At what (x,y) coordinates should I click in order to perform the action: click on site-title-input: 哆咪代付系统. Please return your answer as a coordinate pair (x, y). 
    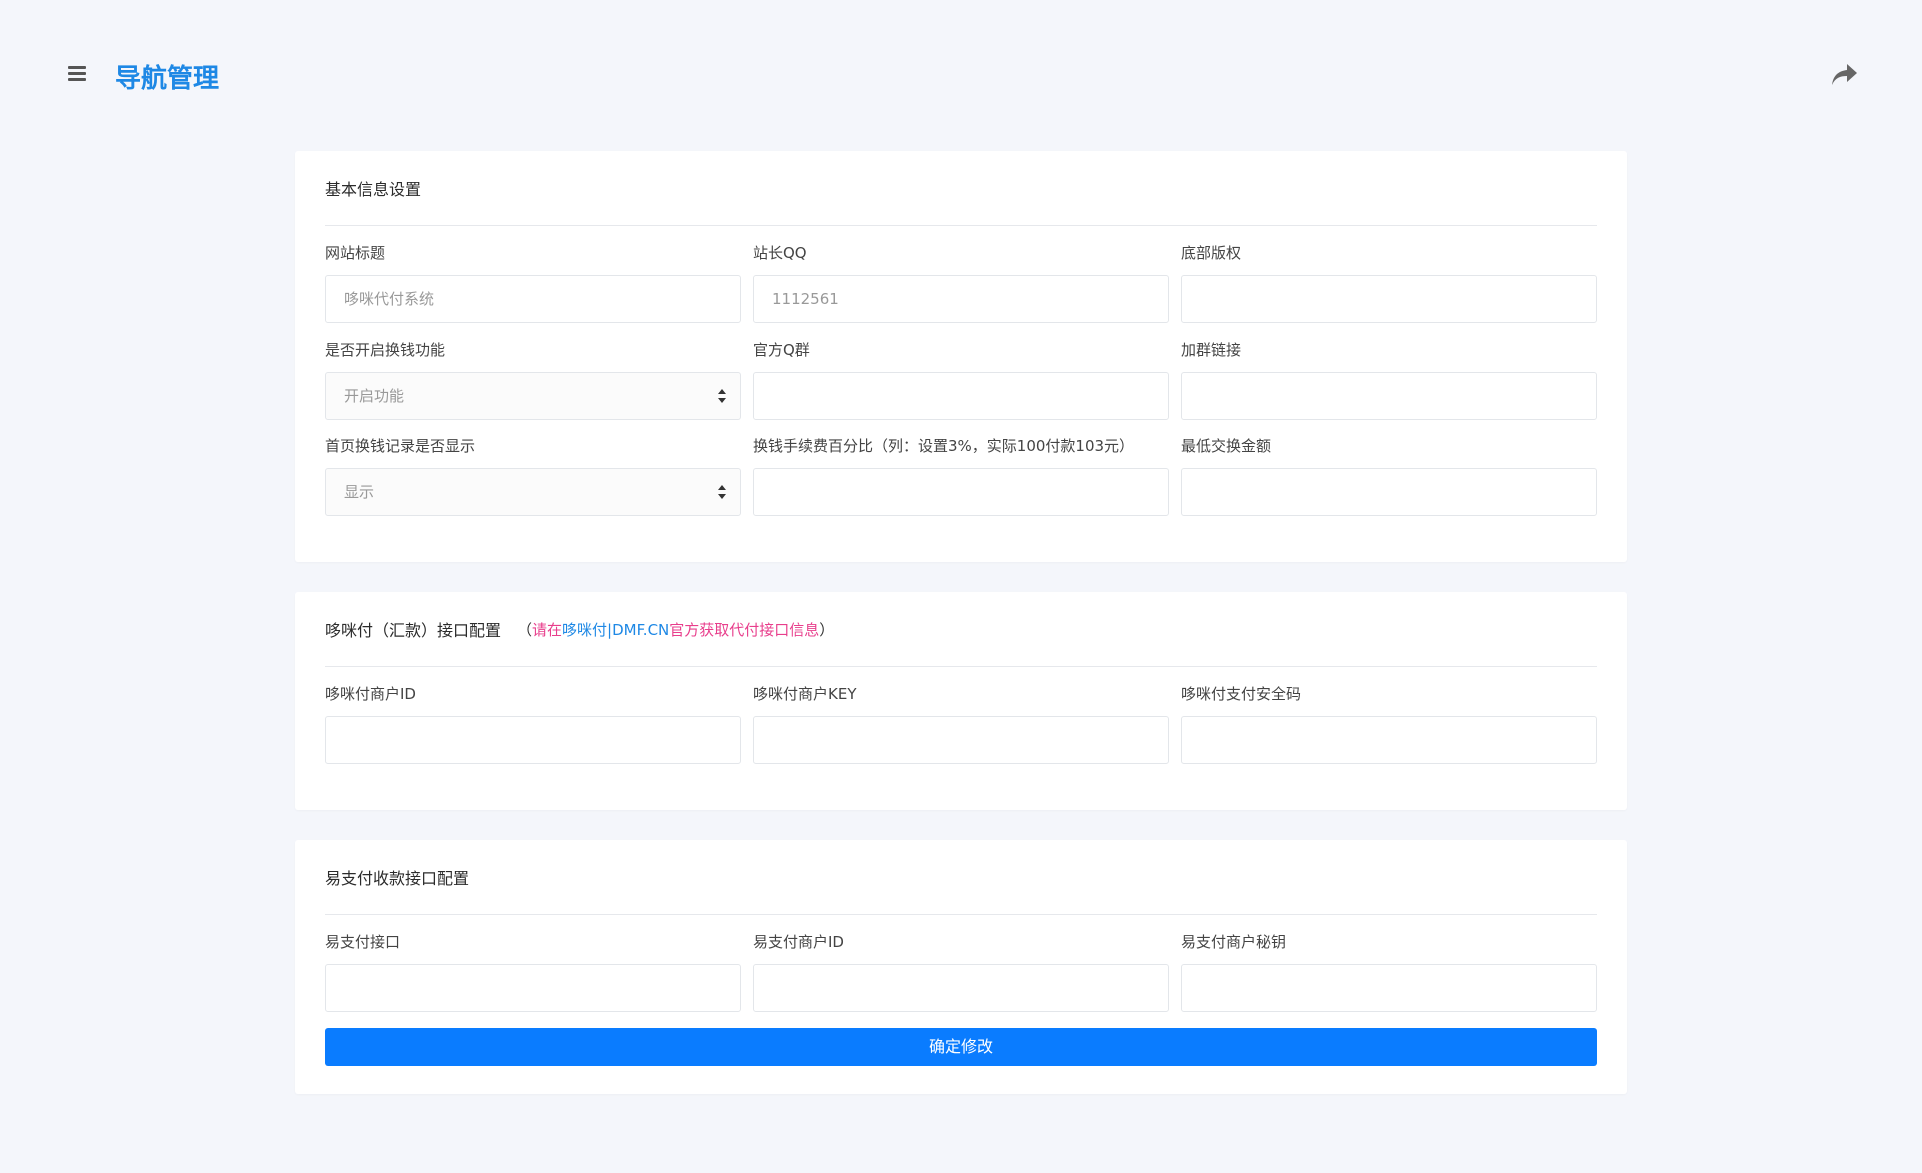
    Looking at the image, I should click on (533, 299).